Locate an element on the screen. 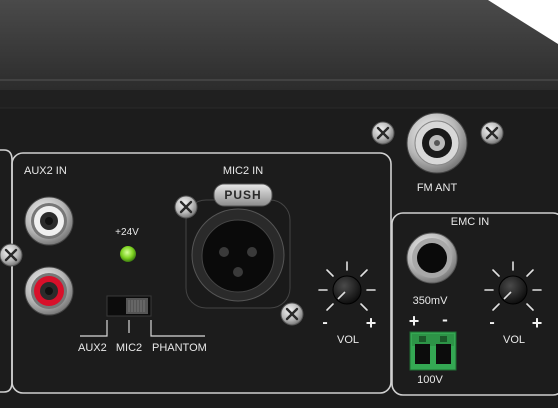 The width and height of the screenshot is (558, 413). emc-vol-minus: - is located at coordinates (492, 322).